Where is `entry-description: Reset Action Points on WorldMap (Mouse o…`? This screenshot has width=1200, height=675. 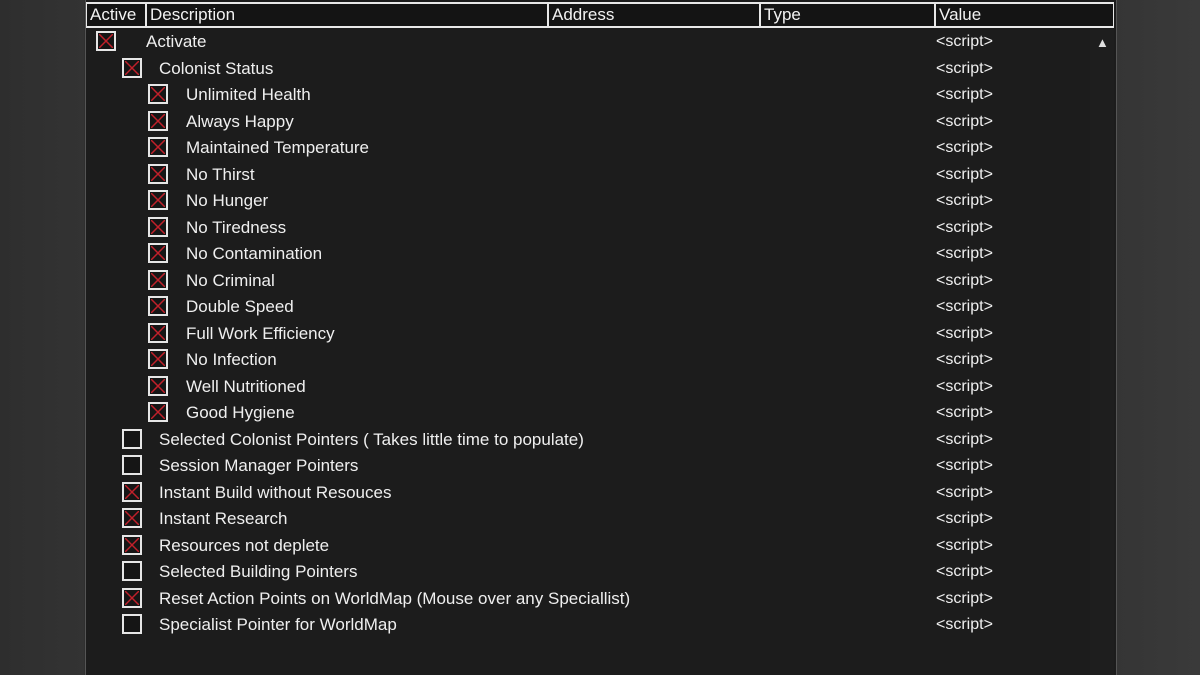
entry-description: Reset Action Points on WorldMap (Mouse o… is located at coordinates (395, 598).